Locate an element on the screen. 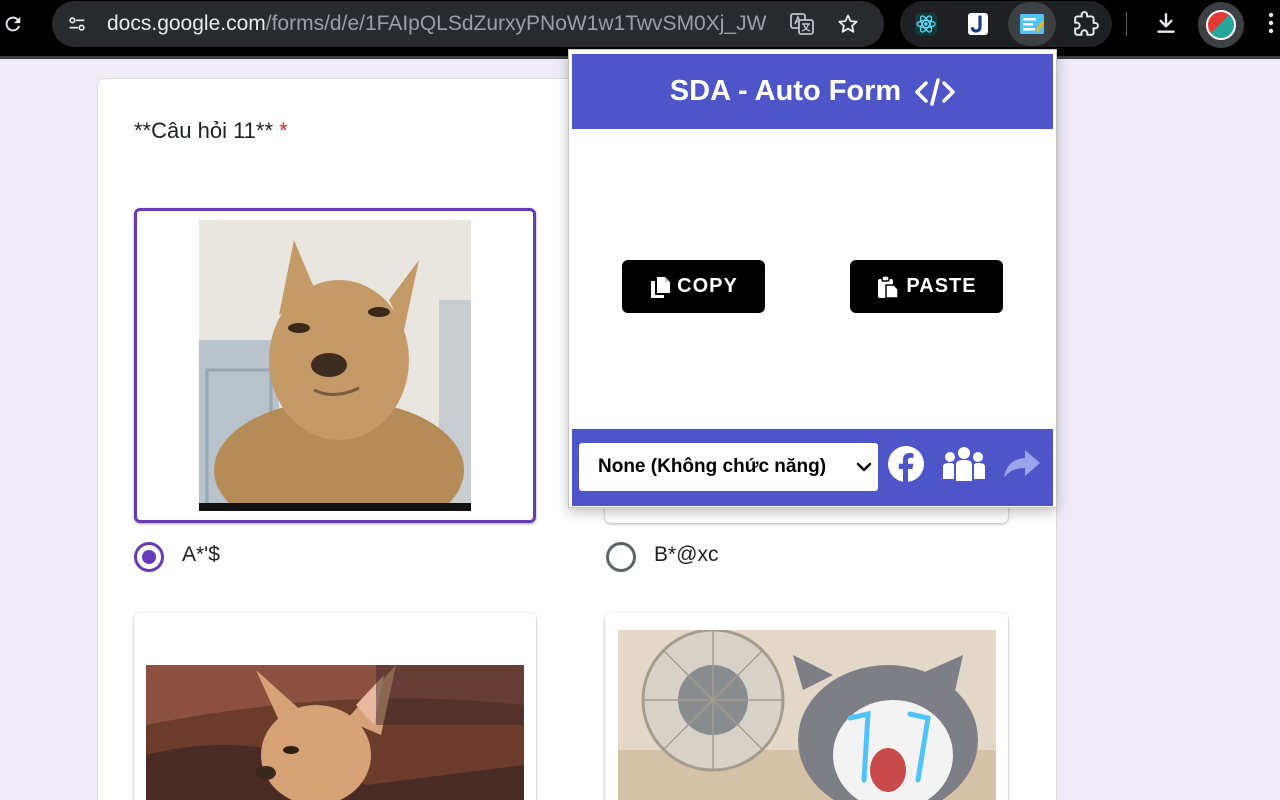 This screenshot has width=1280, height=800. avatar is located at coordinates (1221, 25).